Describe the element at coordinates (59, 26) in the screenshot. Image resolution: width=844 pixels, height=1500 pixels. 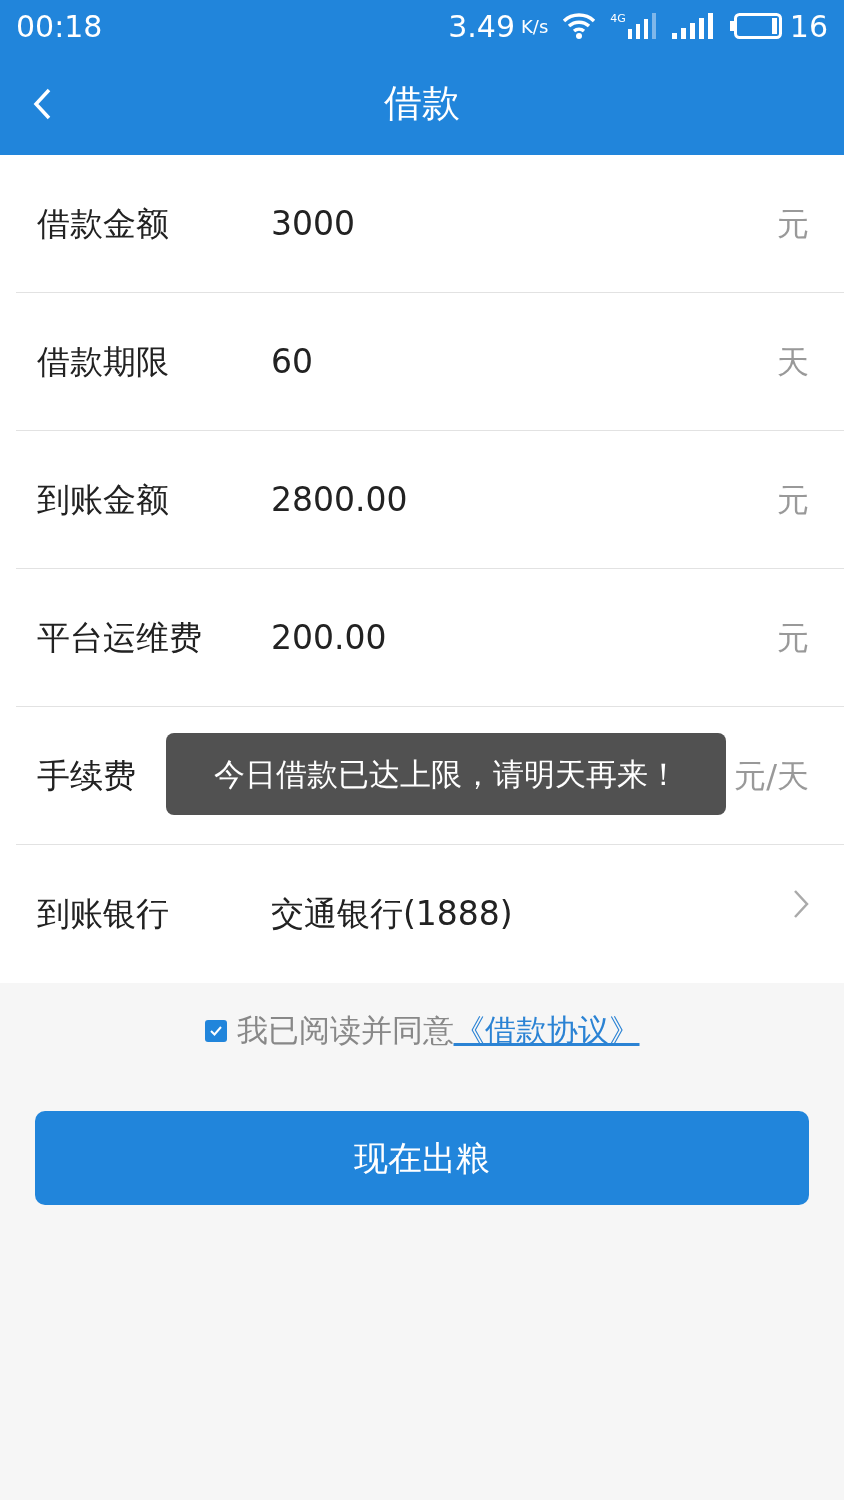
I see `clock-time: 00:18` at that location.